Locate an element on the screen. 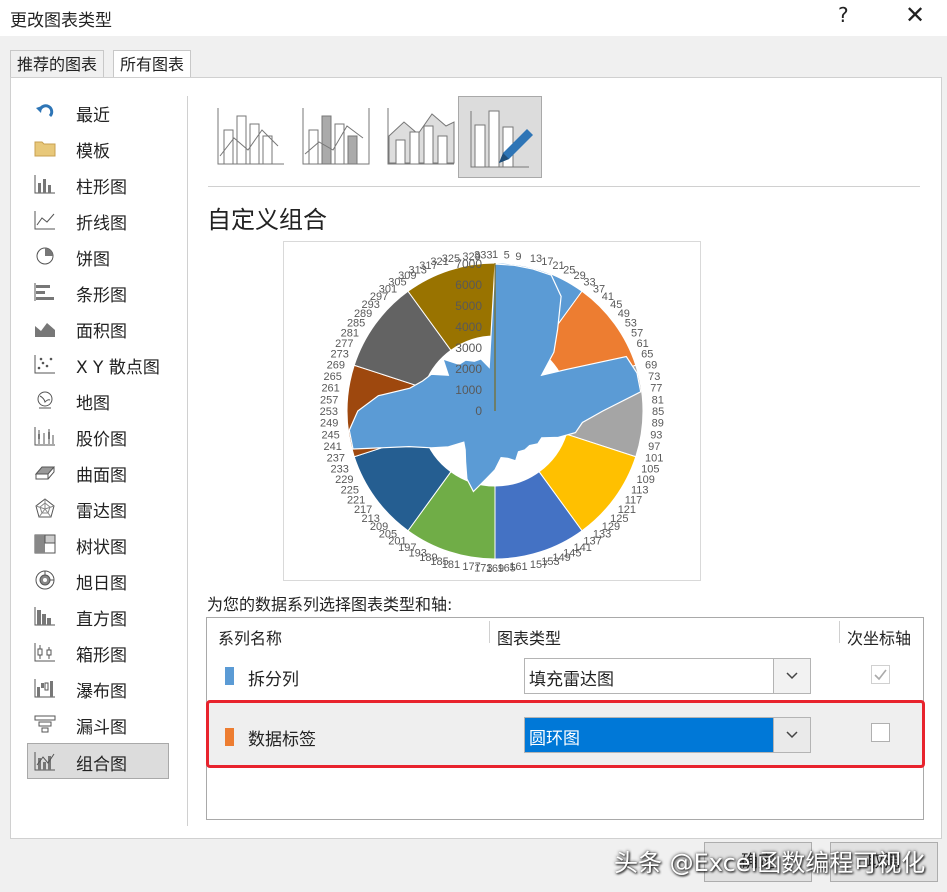 The width and height of the screenshot is (947, 892). category-label: 233 is located at coordinates (340, 469).